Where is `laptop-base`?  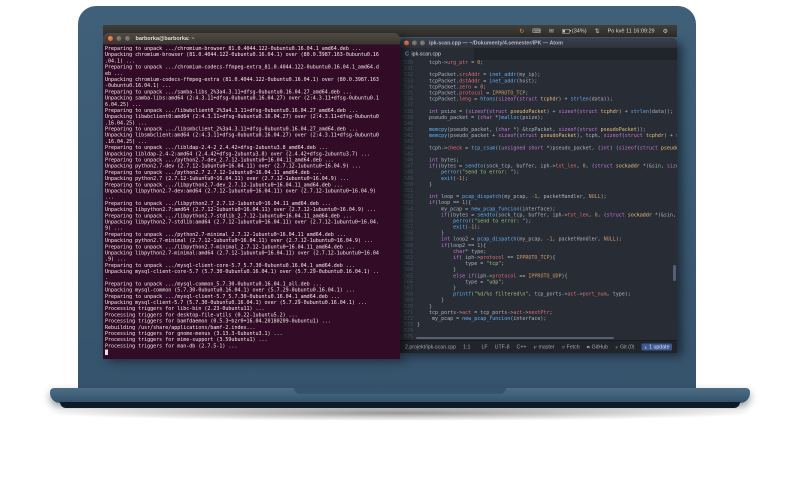 laptop-base is located at coordinates (400, 395).